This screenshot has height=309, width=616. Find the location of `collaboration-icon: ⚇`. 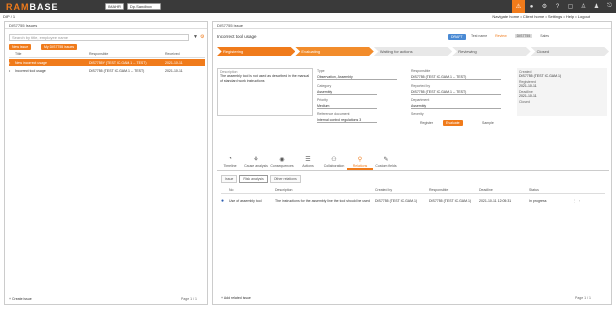

collaboration-icon: ⚇ is located at coordinates (334, 160).